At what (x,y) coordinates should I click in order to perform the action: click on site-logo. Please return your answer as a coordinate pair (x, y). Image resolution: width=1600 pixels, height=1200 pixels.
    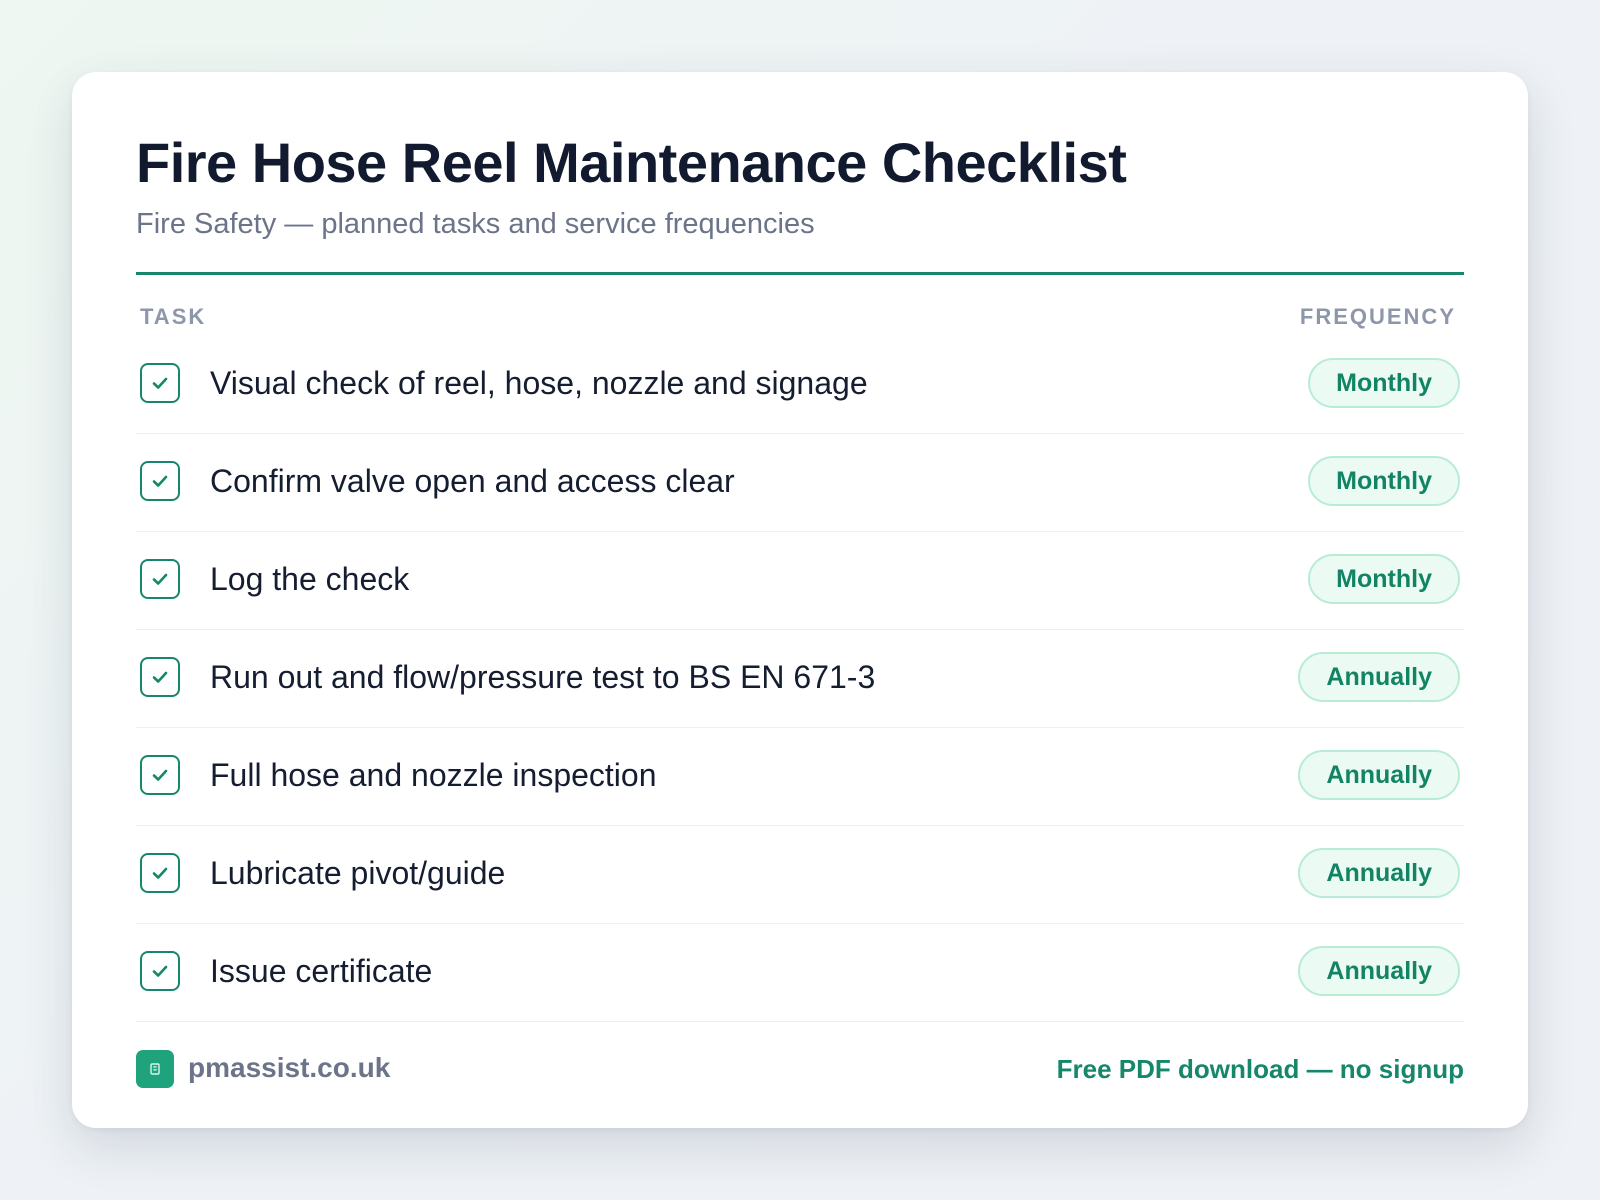
    Looking at the image, I should click on (155, 1069).